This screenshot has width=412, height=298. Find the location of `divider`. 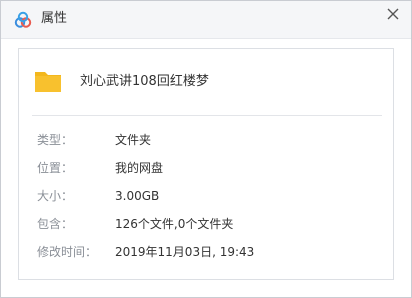

divider is located at coordinates (207, 115).